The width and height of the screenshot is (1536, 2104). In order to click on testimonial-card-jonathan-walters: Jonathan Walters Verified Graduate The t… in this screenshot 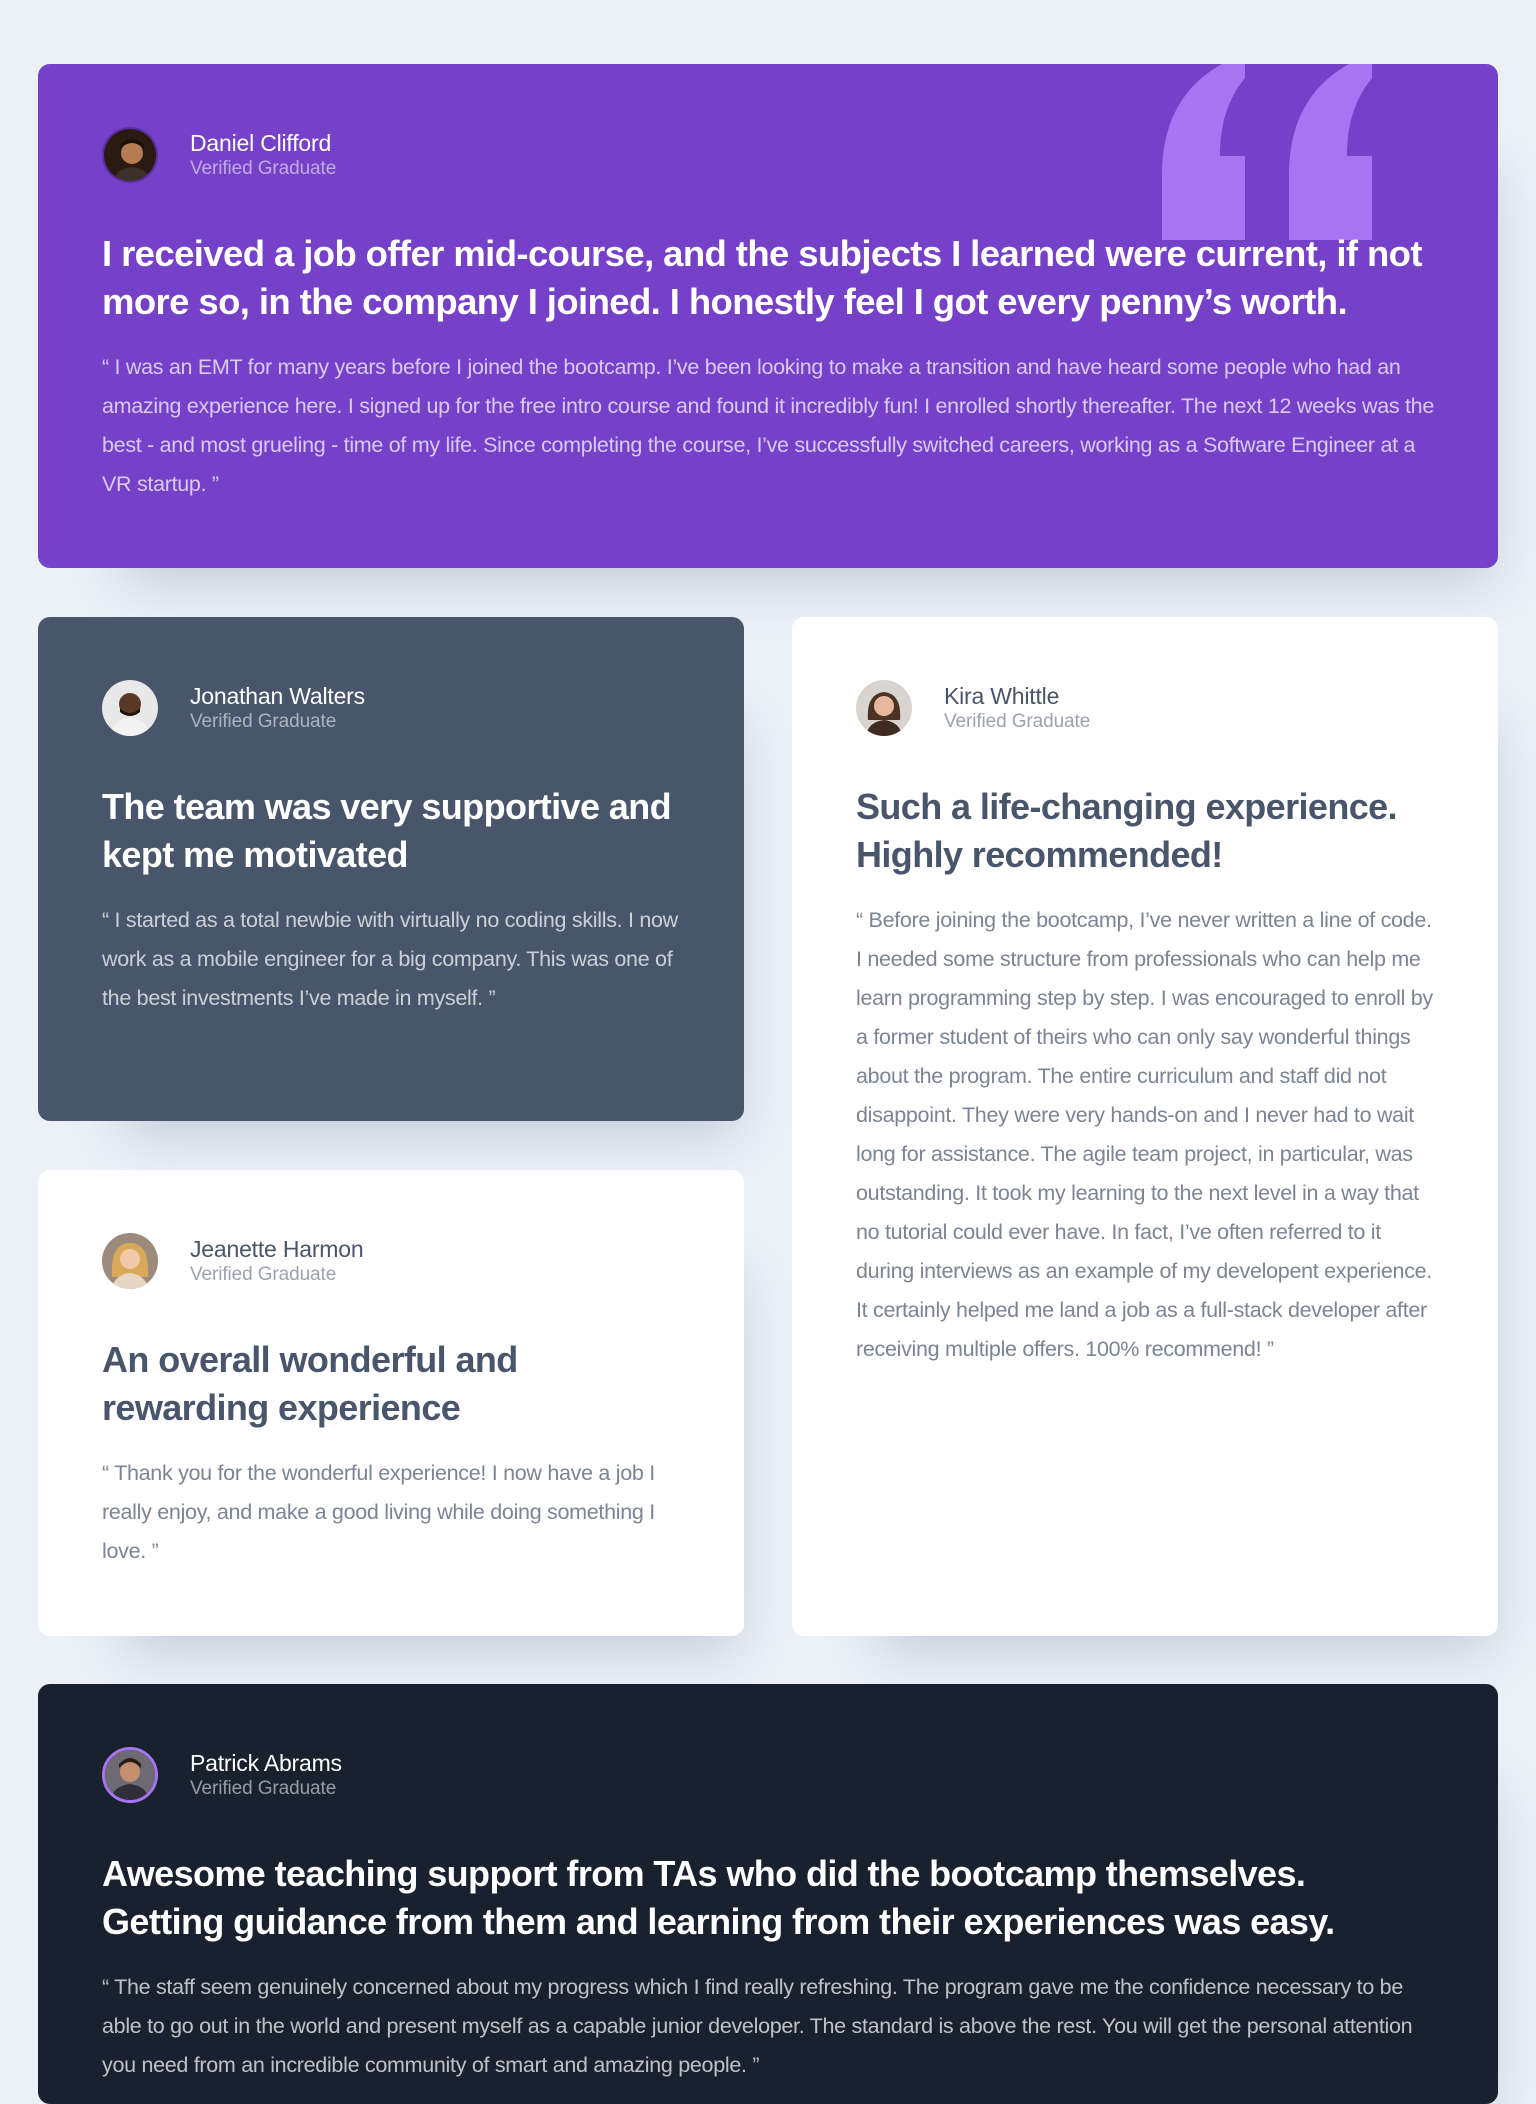, I will do `click(391, 869)`.